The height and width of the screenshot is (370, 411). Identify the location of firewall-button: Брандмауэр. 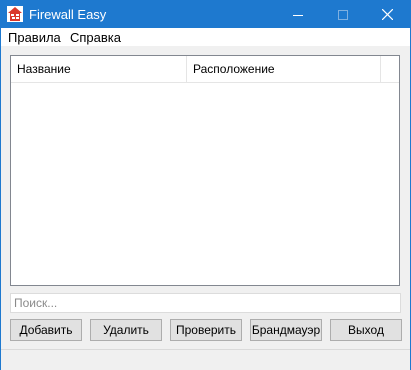
(286, 330).